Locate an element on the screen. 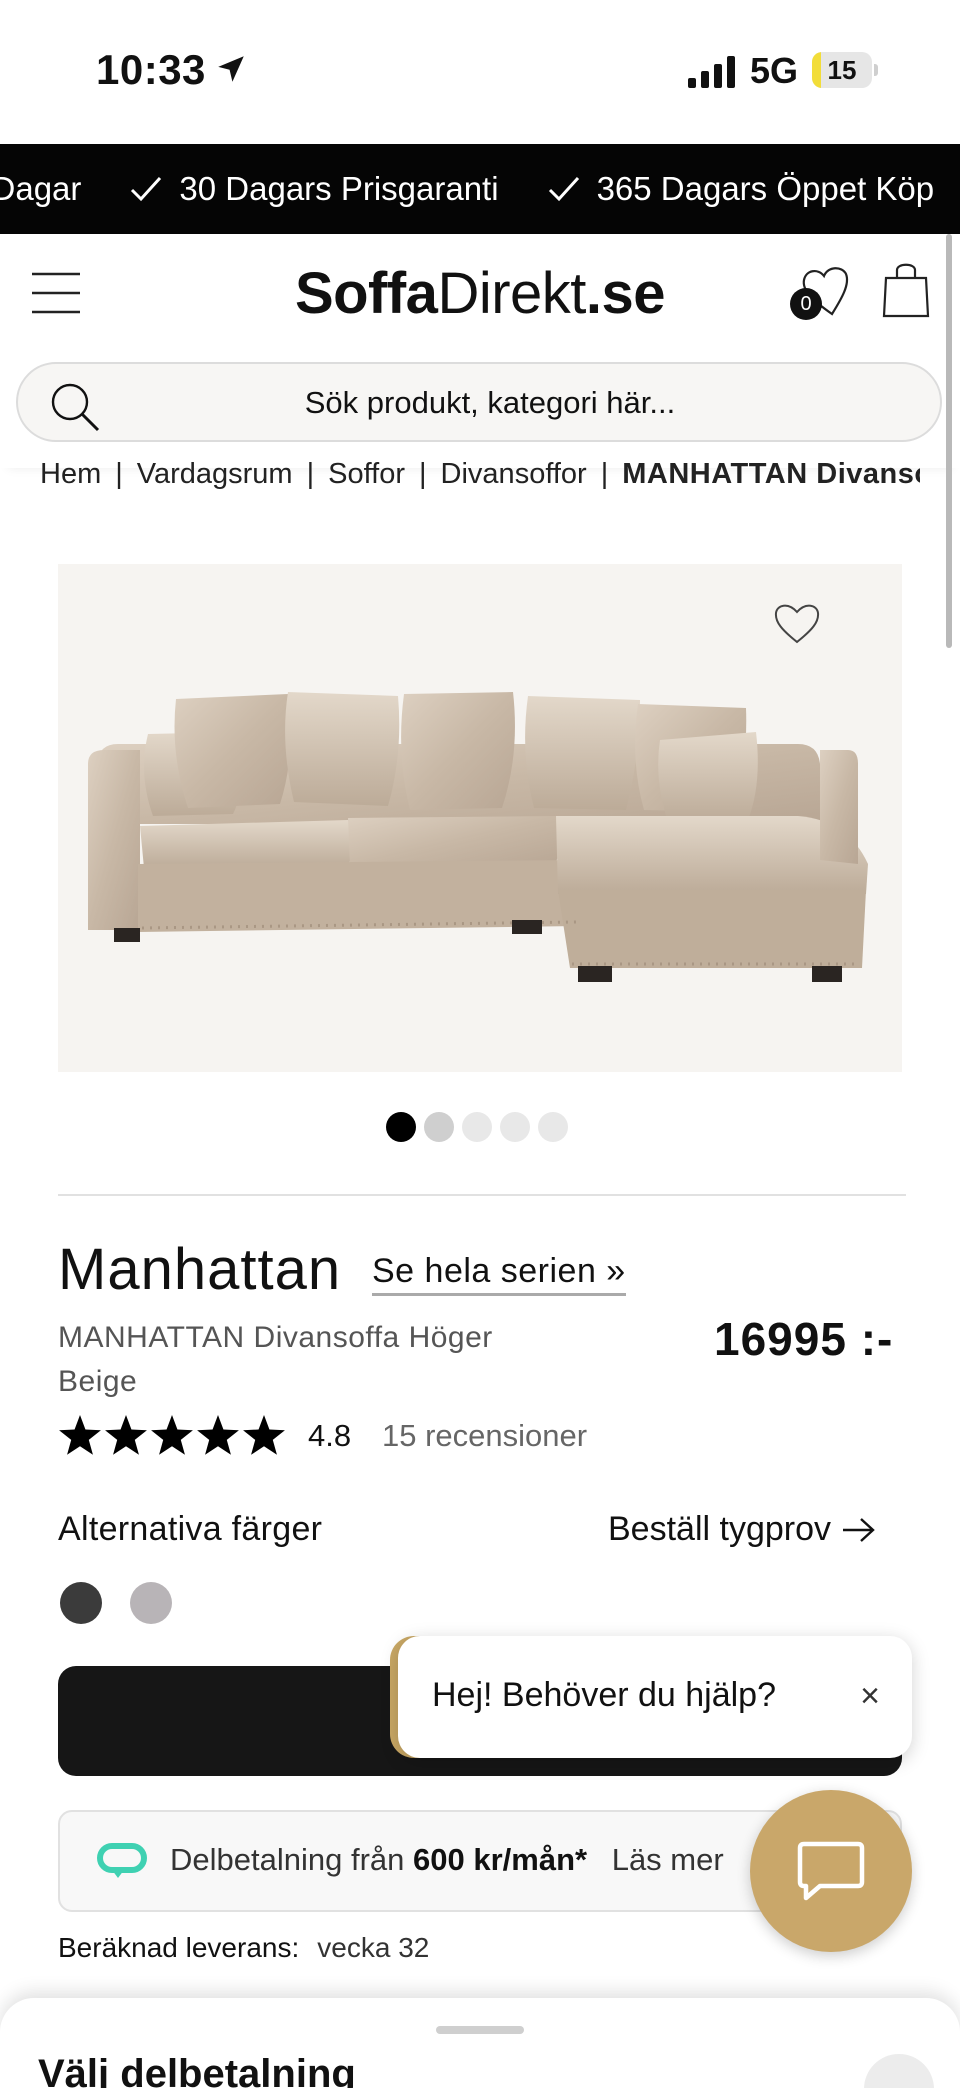 The height and width of the screenshot is (2088, 960). promo-item: 365 Dagars Öppet Köp is located at coordinates (741, 189).